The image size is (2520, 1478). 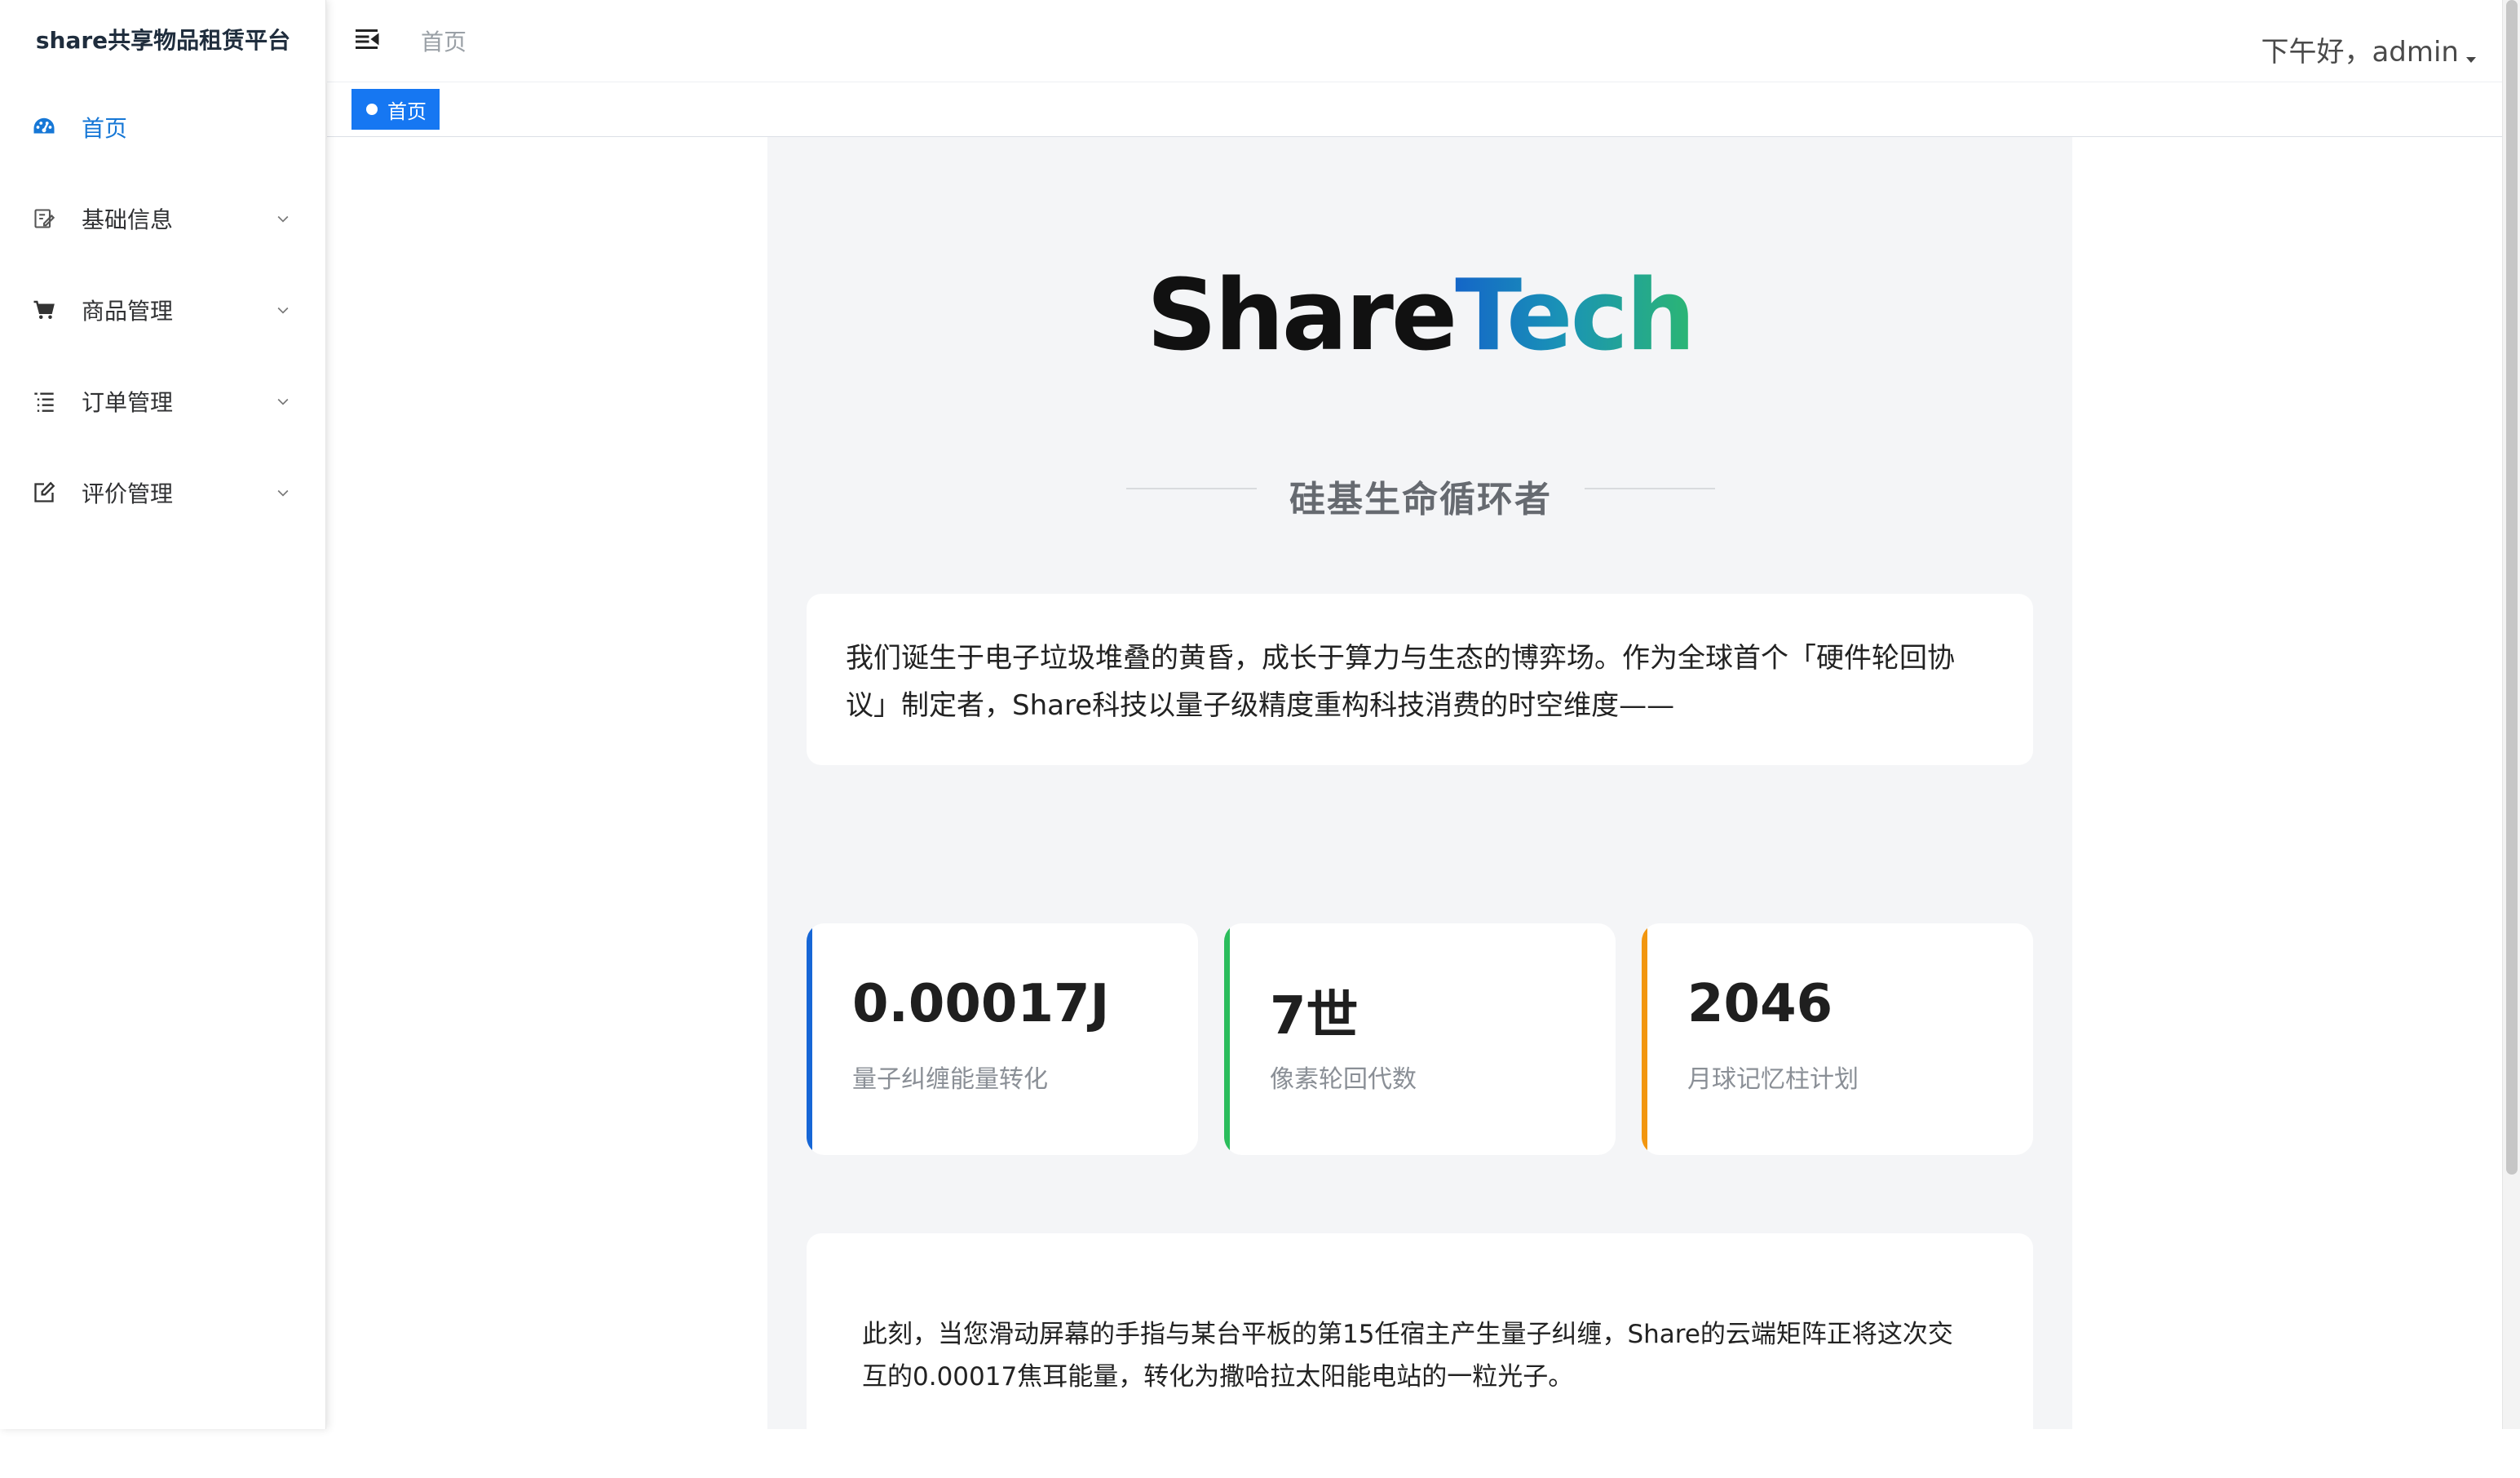 I want to click on brand-logo: ShareTech, so click(x=1419, y=316).